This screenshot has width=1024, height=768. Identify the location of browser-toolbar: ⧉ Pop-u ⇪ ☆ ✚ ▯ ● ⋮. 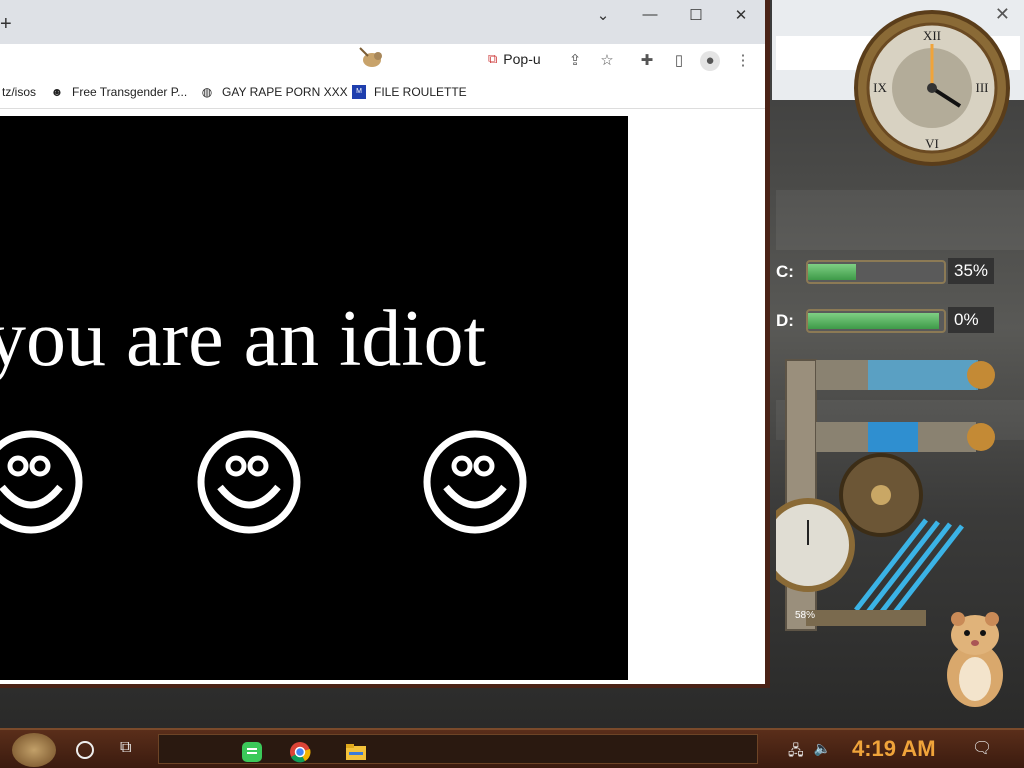
(382, 61).